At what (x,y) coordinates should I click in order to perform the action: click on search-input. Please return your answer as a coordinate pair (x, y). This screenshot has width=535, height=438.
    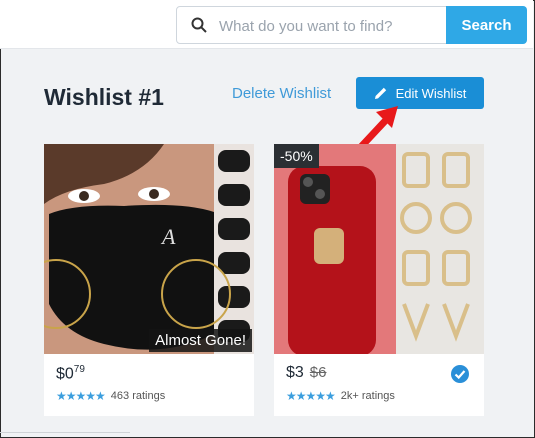
    Looking at the image, I should click on (349, 26).